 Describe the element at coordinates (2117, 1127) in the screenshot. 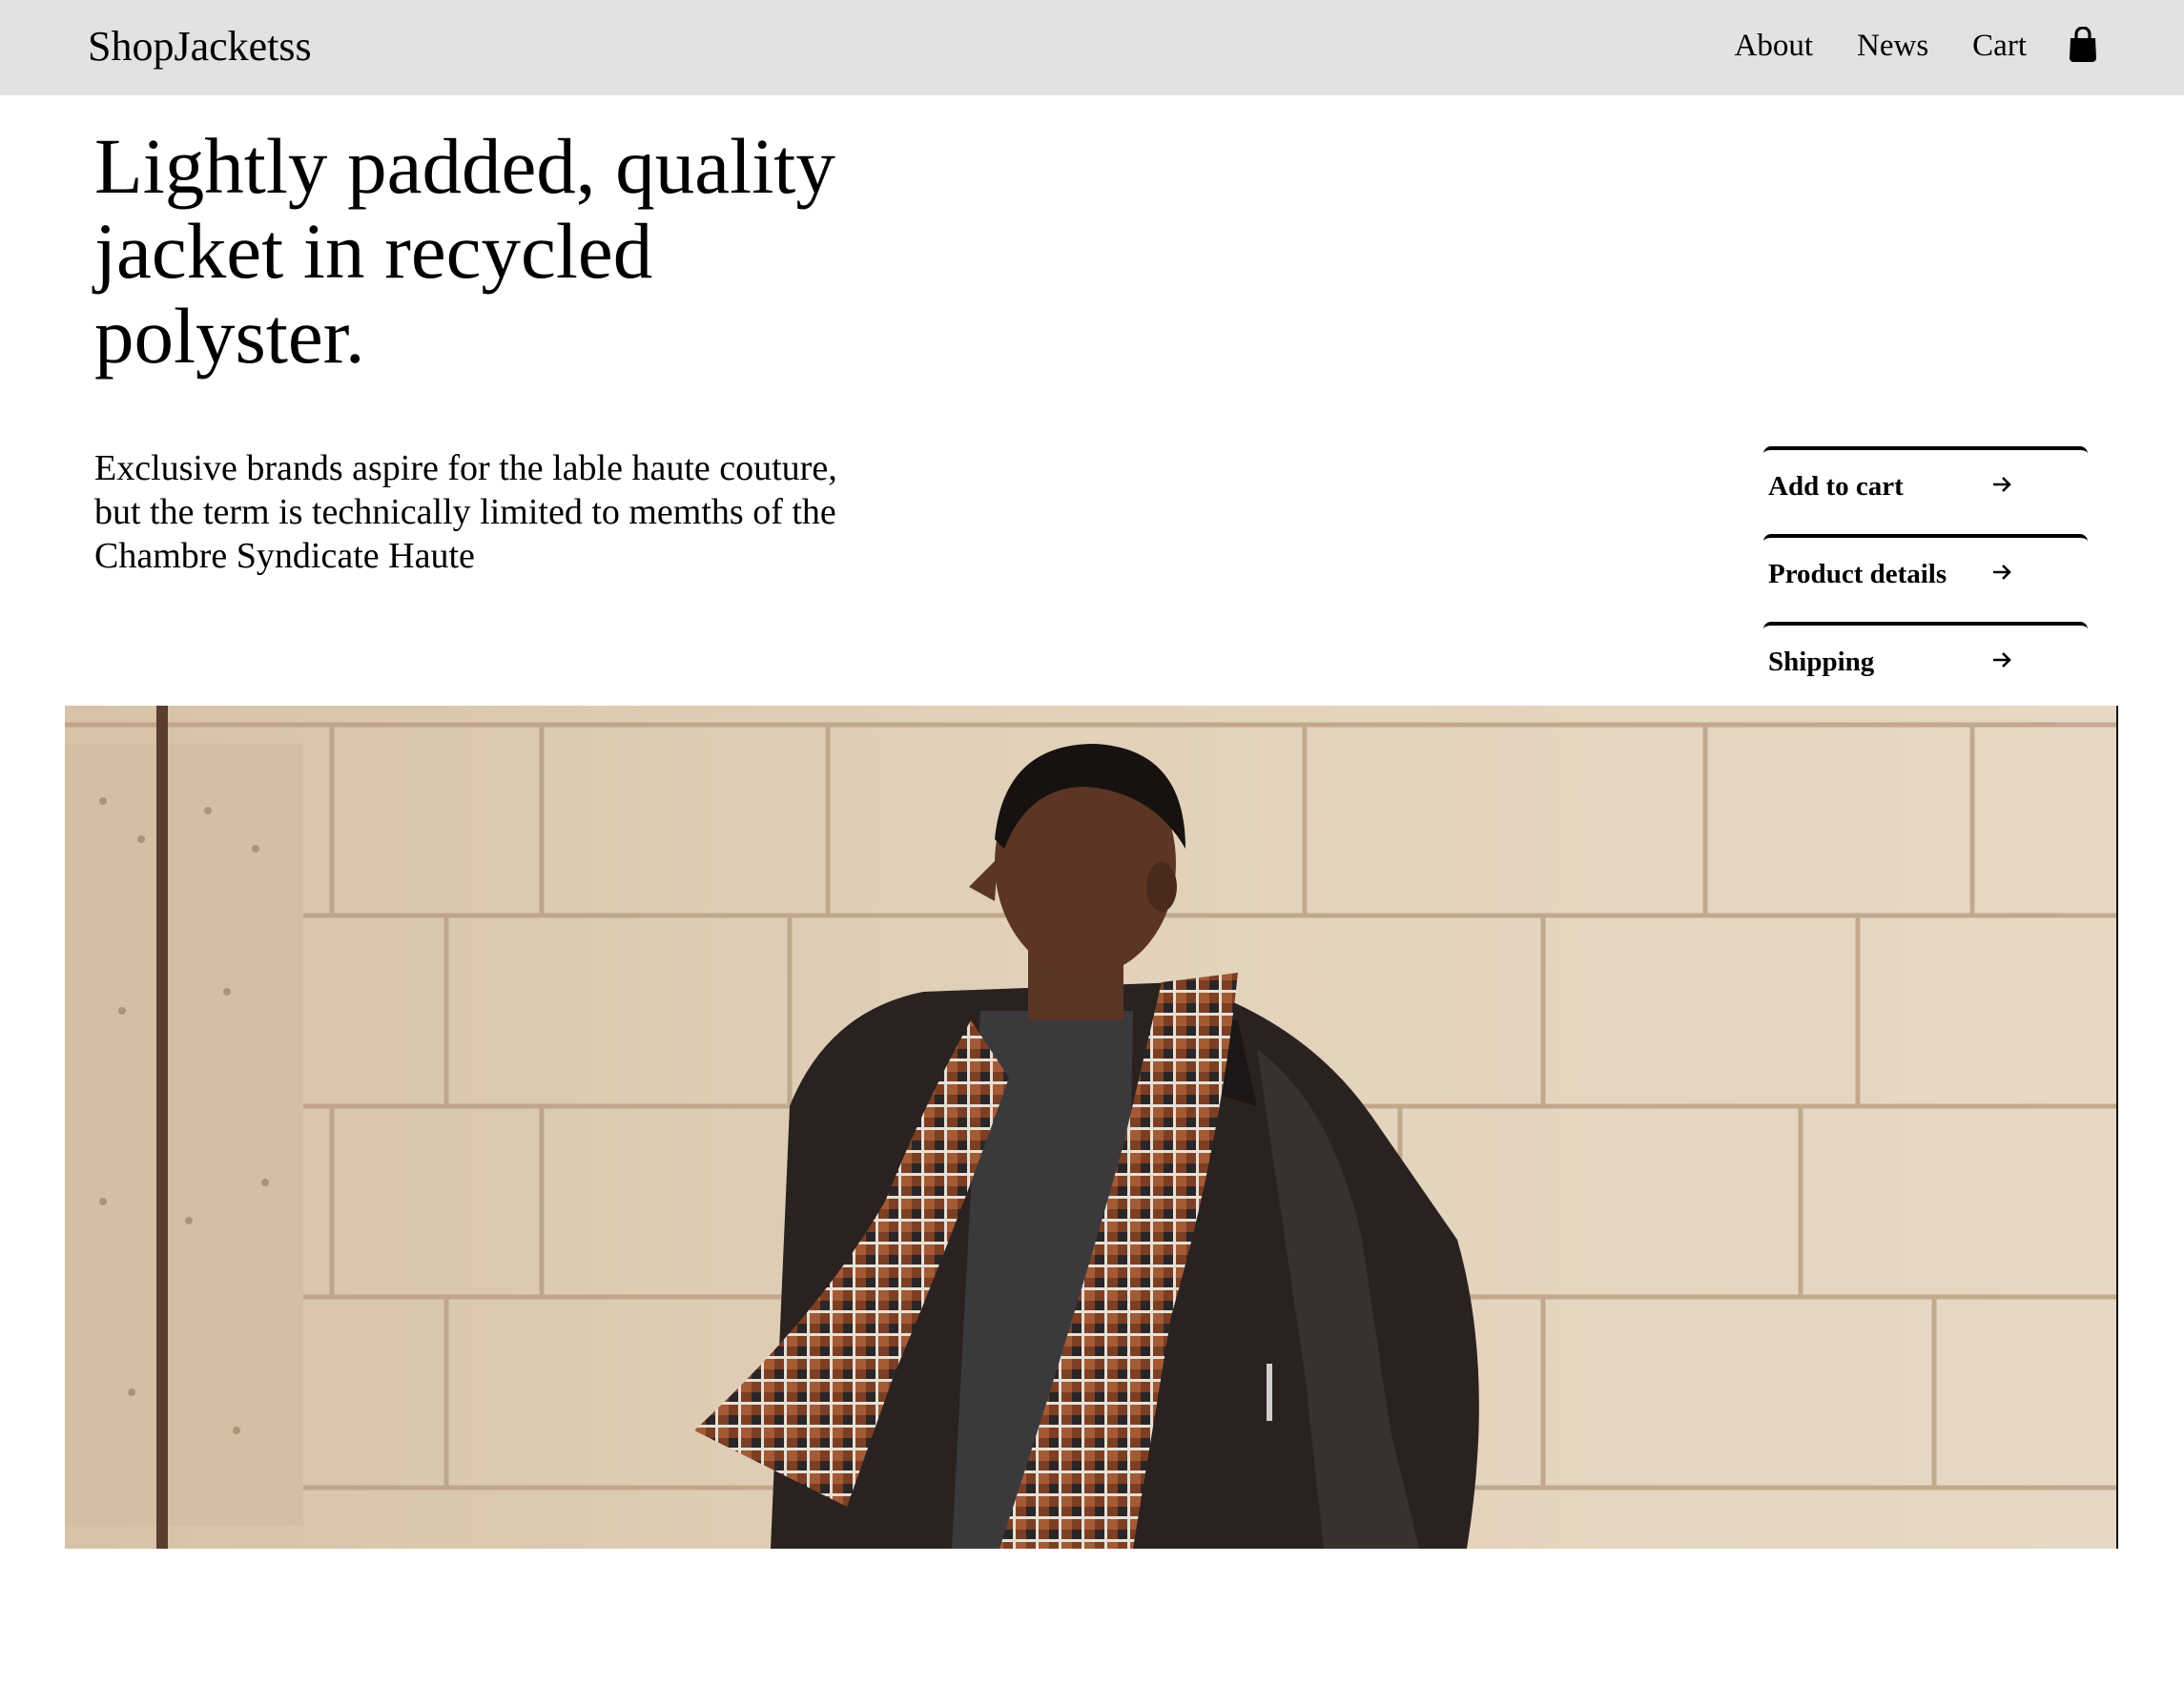

I see `hero-image-border` at that location.